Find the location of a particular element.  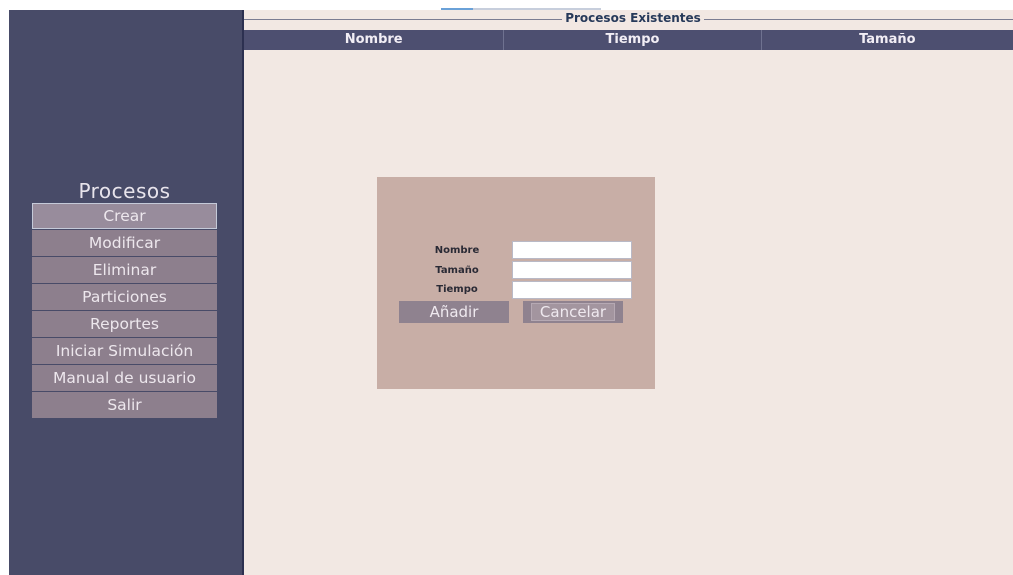

cancel-button: Cancelar is located at coordinates (573, 312).